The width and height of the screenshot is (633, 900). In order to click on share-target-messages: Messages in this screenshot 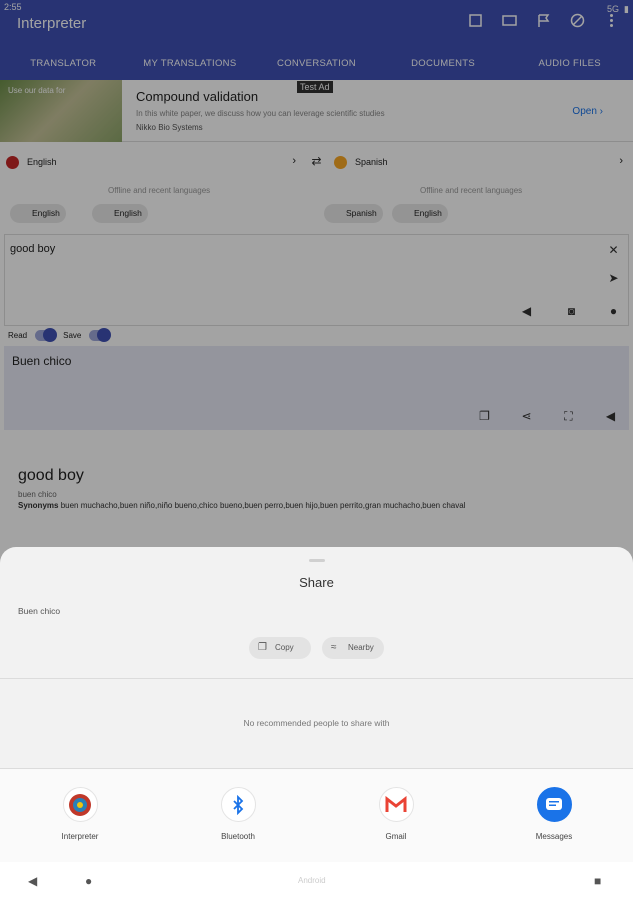, I will do `click(554, 814)`.